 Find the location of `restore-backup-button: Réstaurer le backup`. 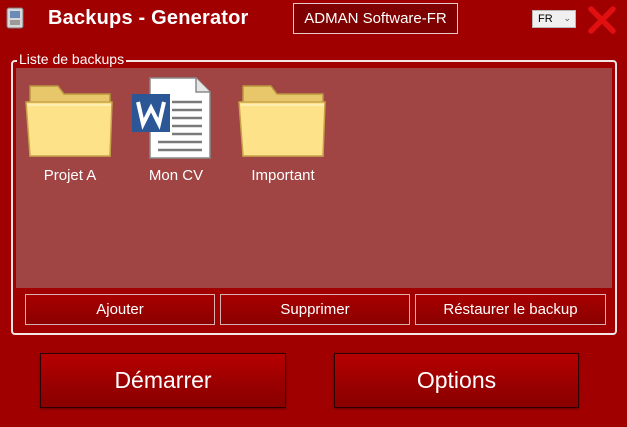

restore-backup-button: Réstaurer le backup is located at coordinates (510, 309).